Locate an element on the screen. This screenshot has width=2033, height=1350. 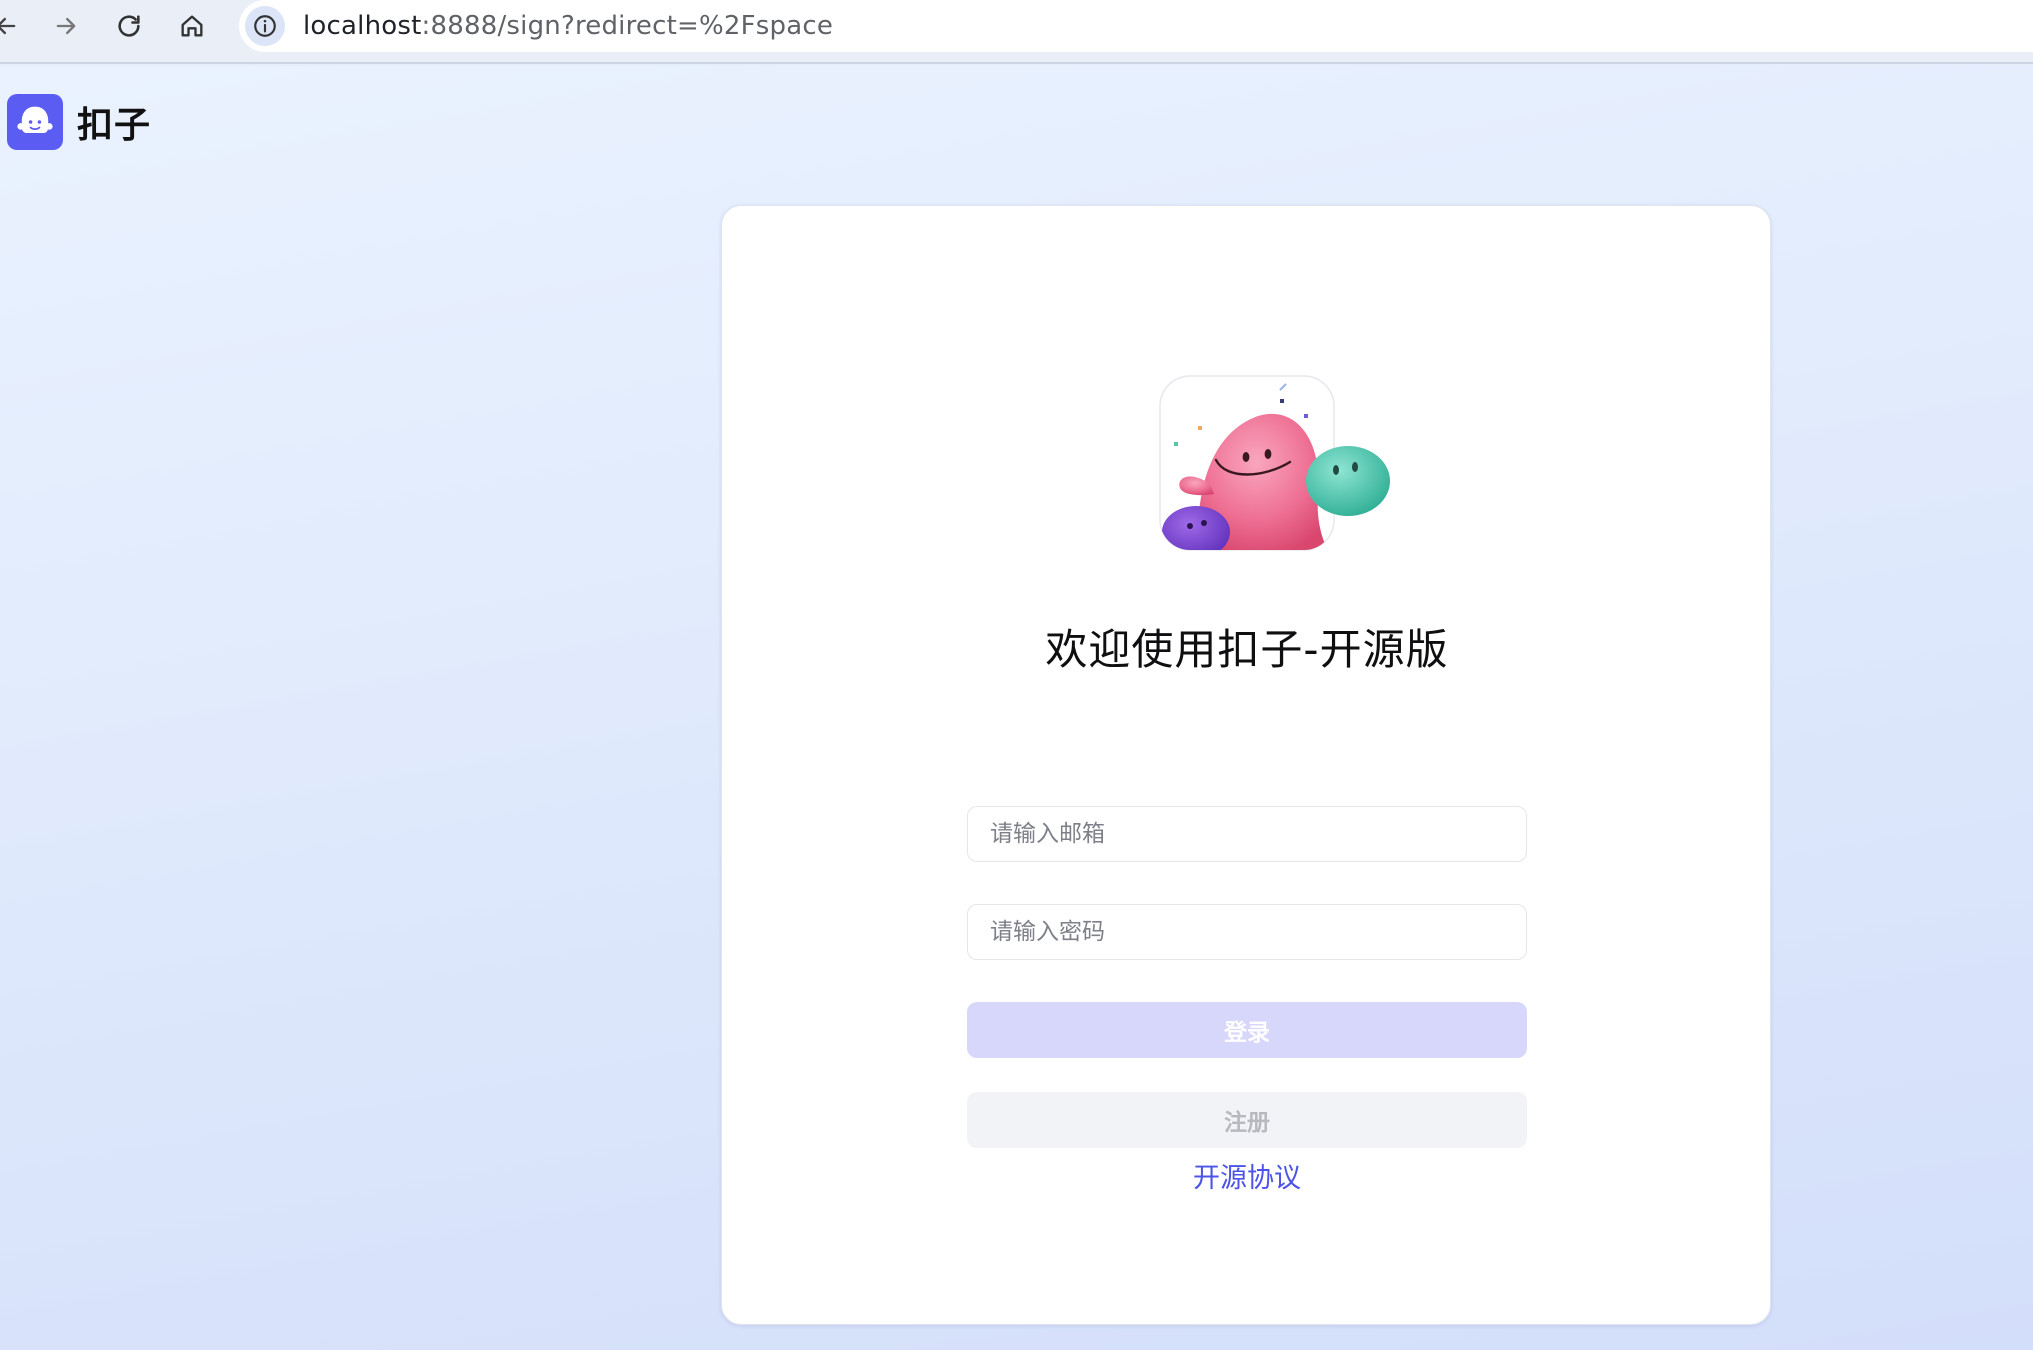
password-field is located at coordinates (1247, 932).